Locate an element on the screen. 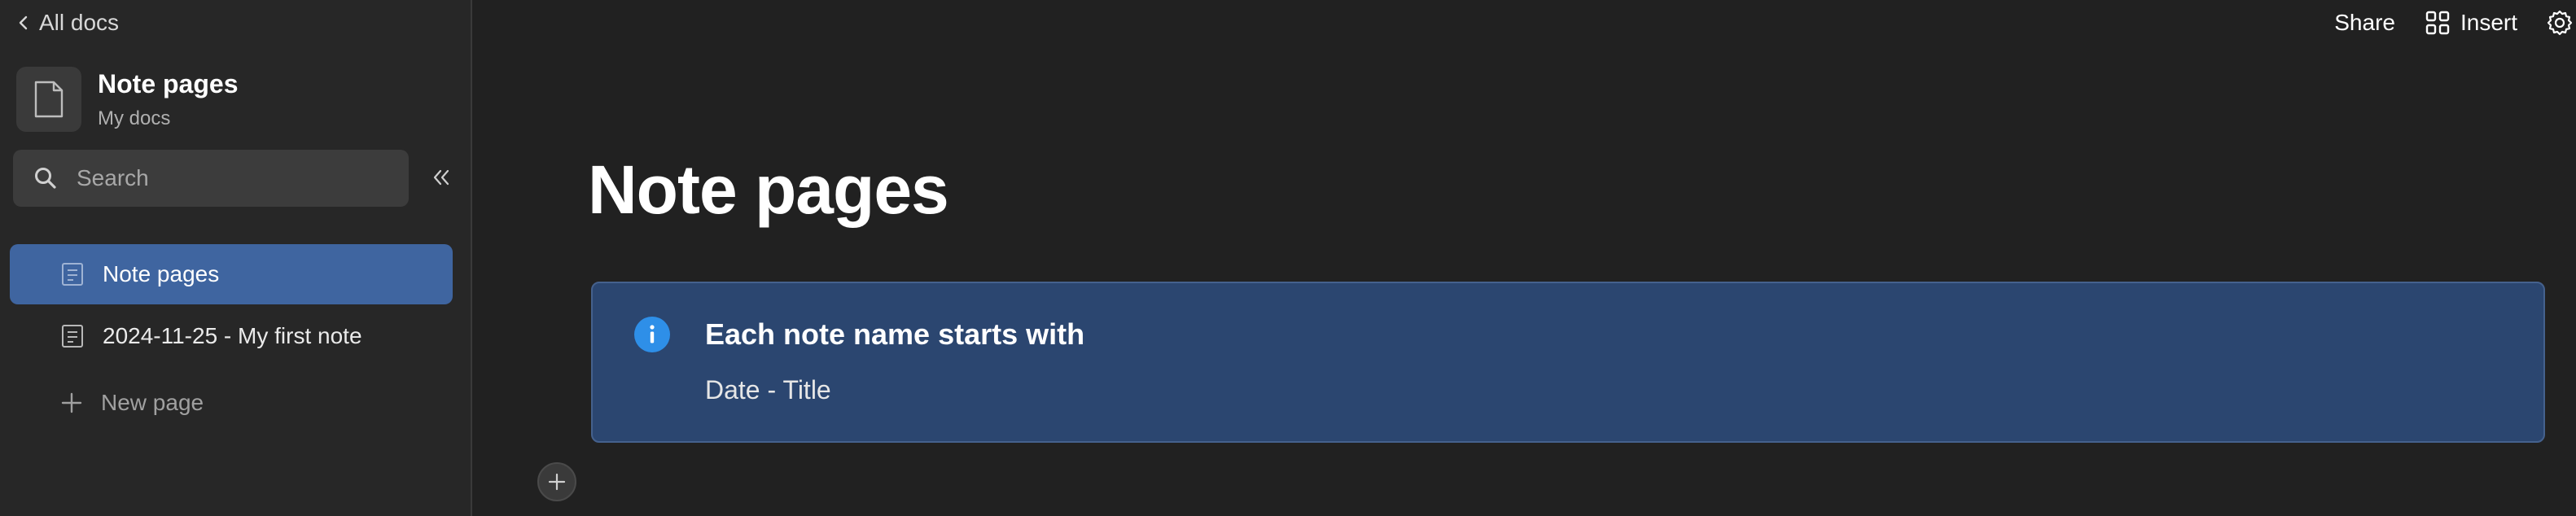 The width and height of the screenshot is (2576, 516). page-title: Note pages is located at coordinates (768, 189).